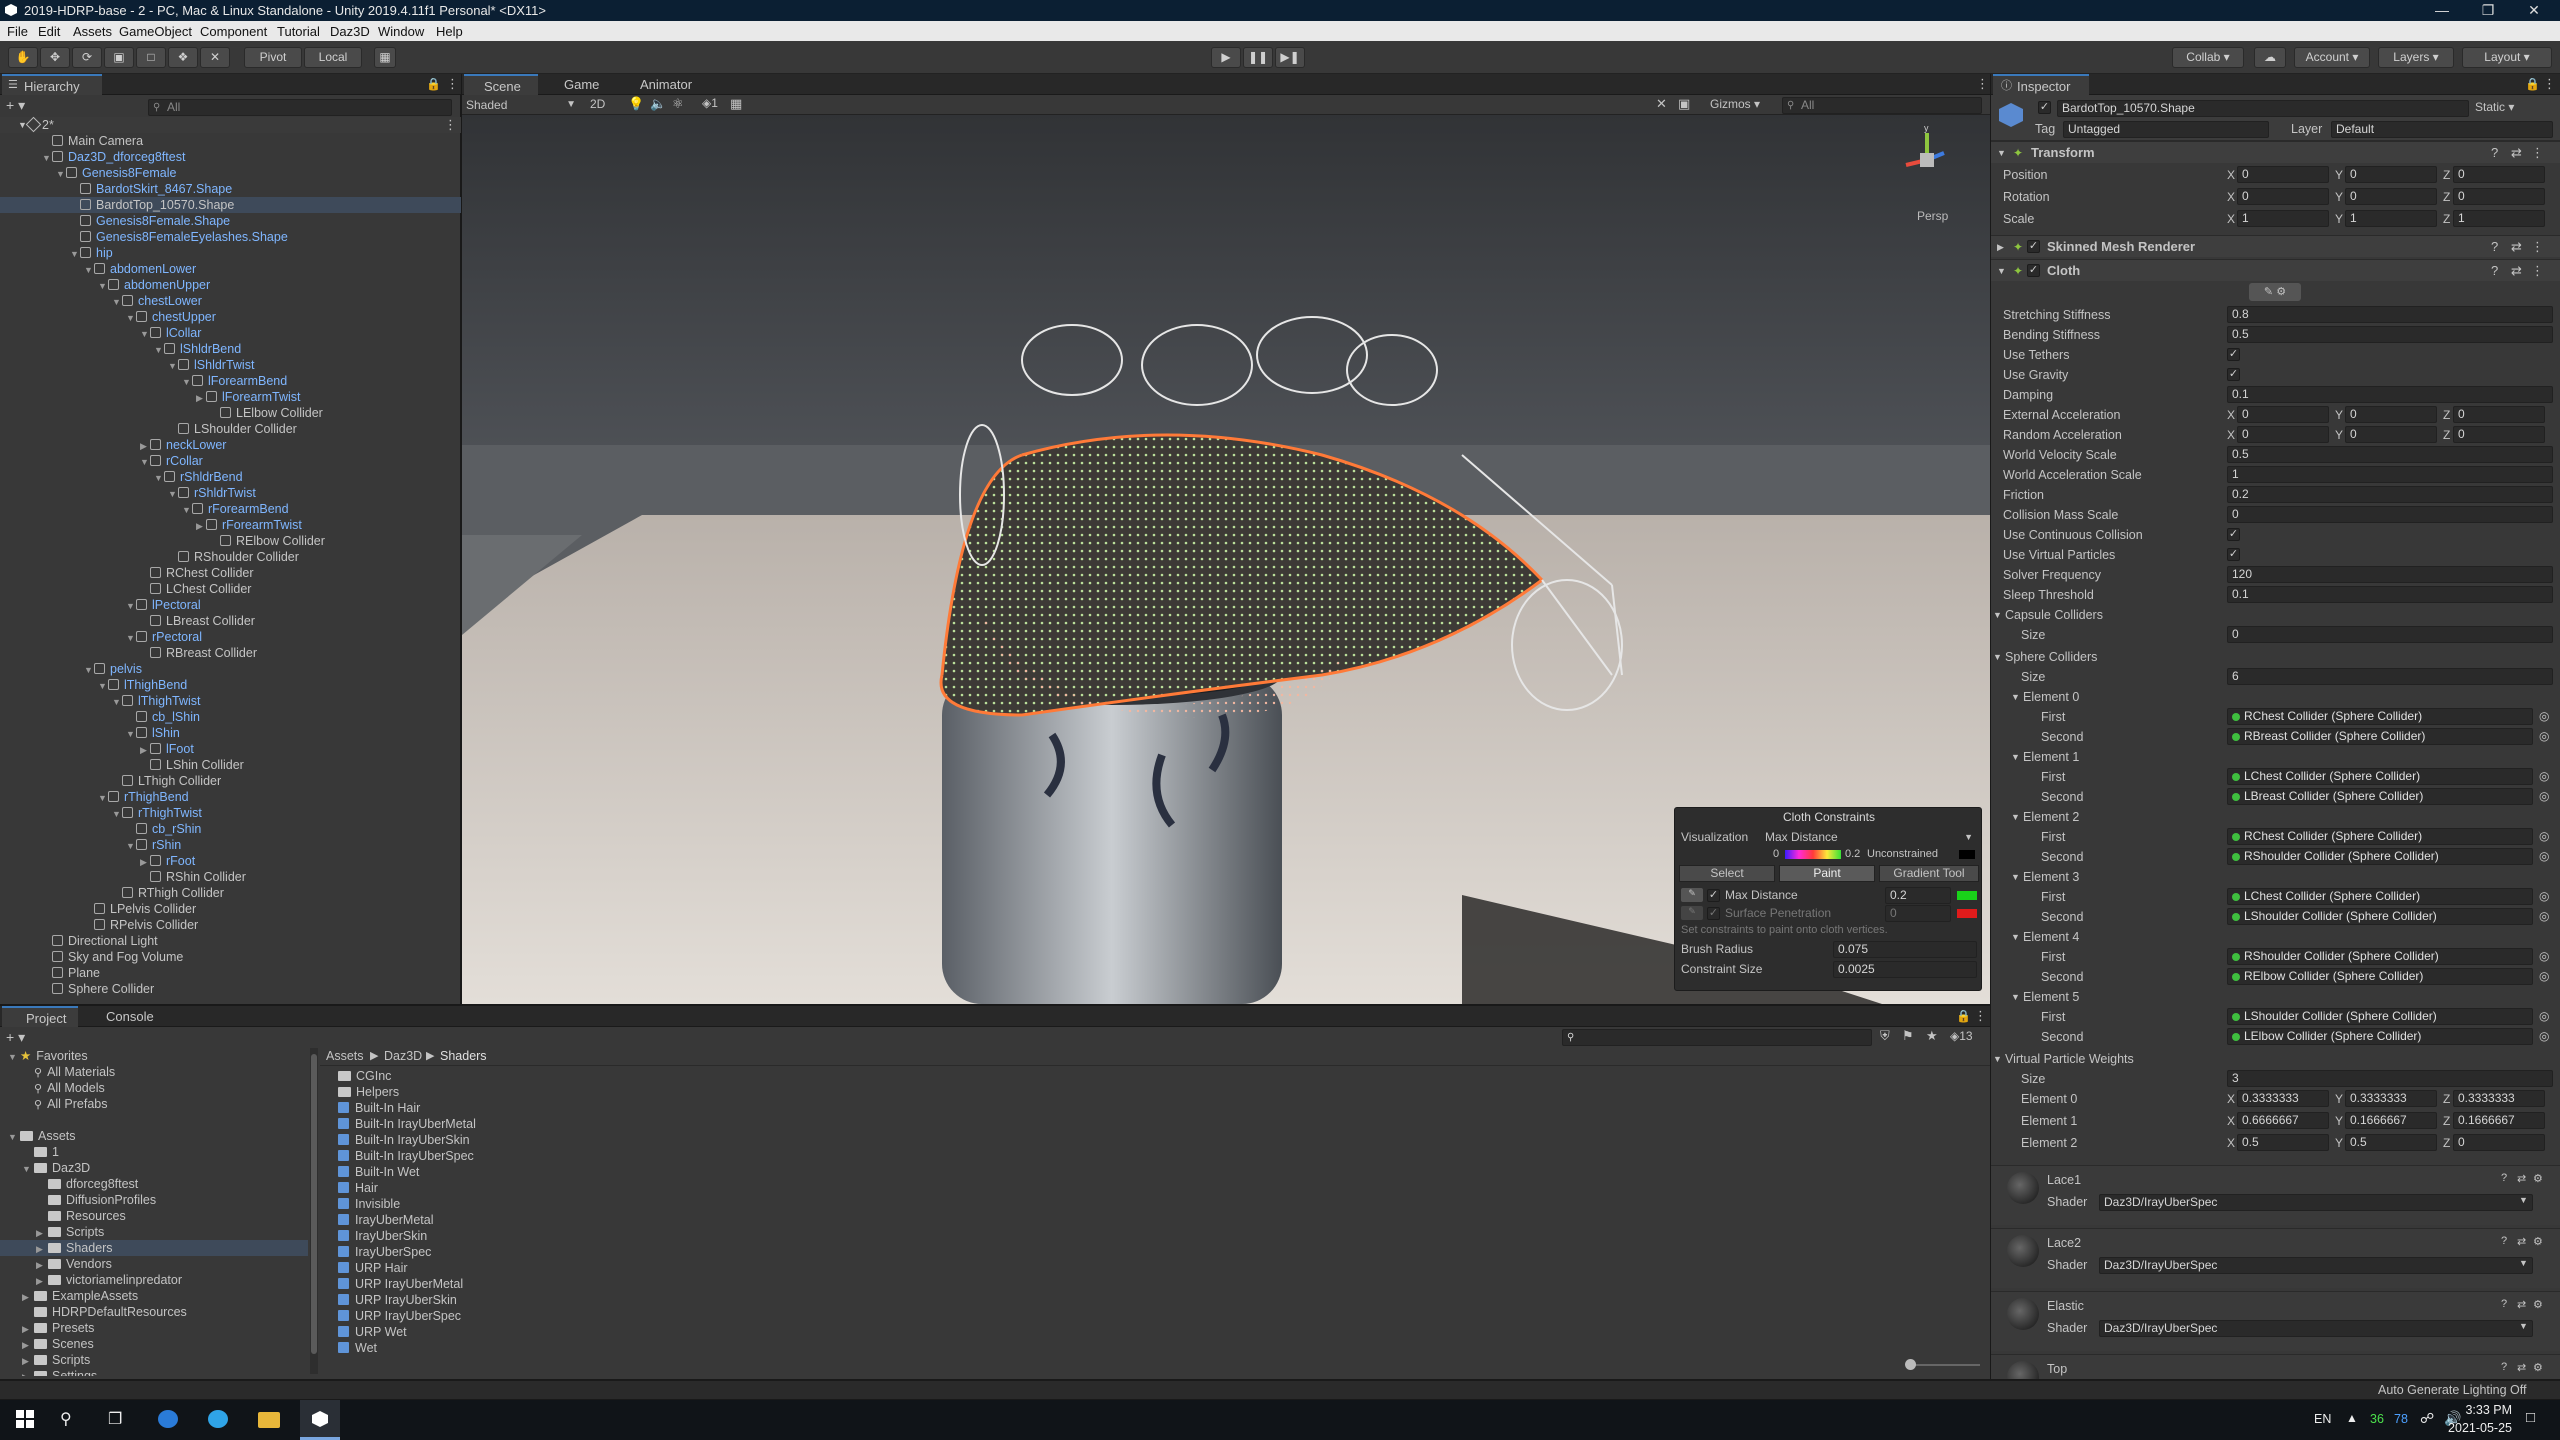 This screenshot has width=2560, height=1440. What do you see at coordinates (87, 57) in the screenshot?
I see `rotate-tool-button: ⟳` at bounding box center [87, 57].